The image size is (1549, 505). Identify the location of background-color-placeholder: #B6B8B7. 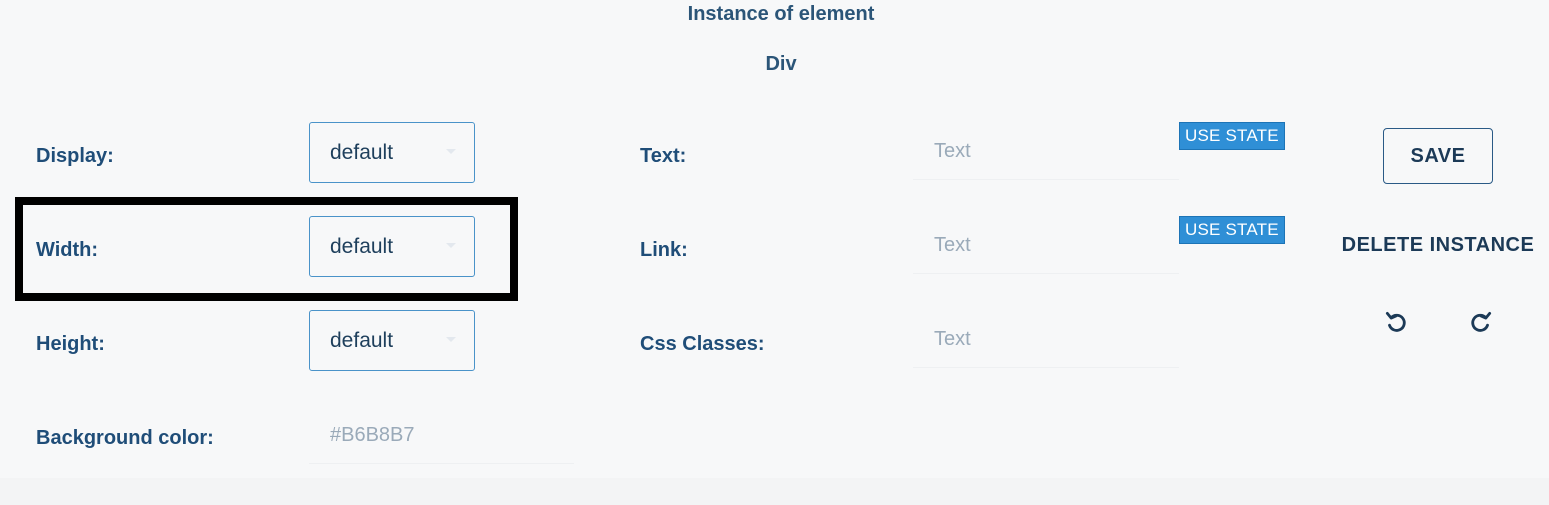
(372, 435).